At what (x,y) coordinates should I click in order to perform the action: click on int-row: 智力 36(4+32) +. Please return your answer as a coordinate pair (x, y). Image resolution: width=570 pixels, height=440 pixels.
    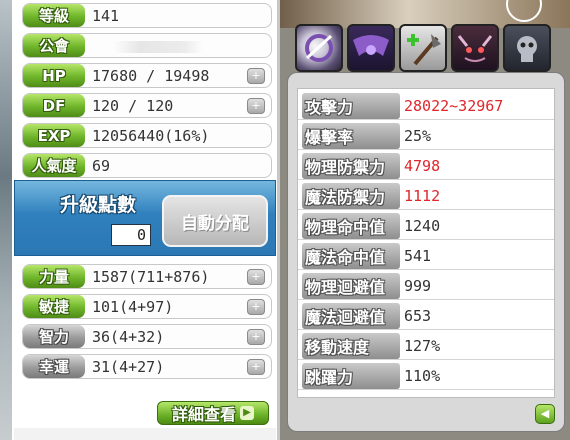
    Looking at the image, I should click on (147, 336).